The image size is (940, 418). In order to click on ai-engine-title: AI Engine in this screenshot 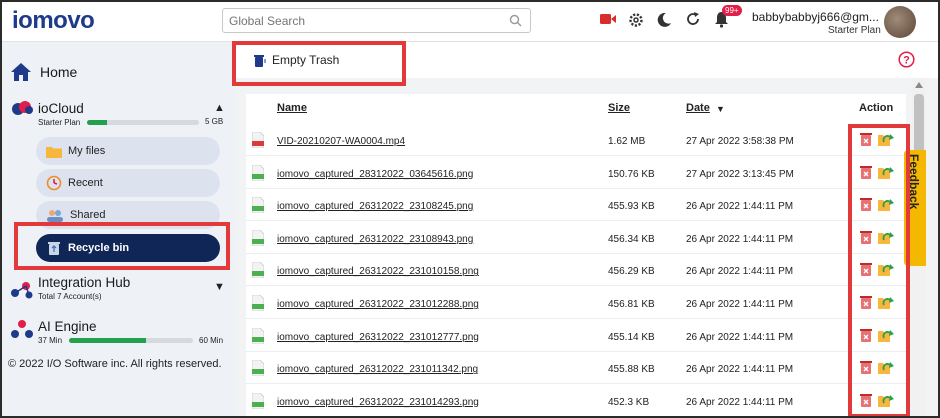, I will do `click(67, 326)`.